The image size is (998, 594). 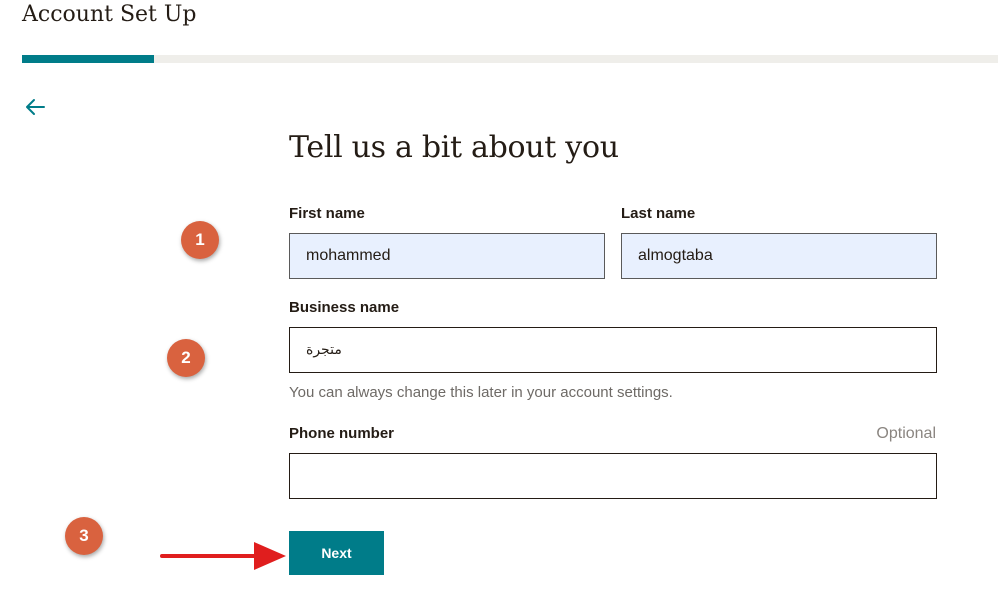 I want to click on red-arrow-icon, so click(x=223, y=556).